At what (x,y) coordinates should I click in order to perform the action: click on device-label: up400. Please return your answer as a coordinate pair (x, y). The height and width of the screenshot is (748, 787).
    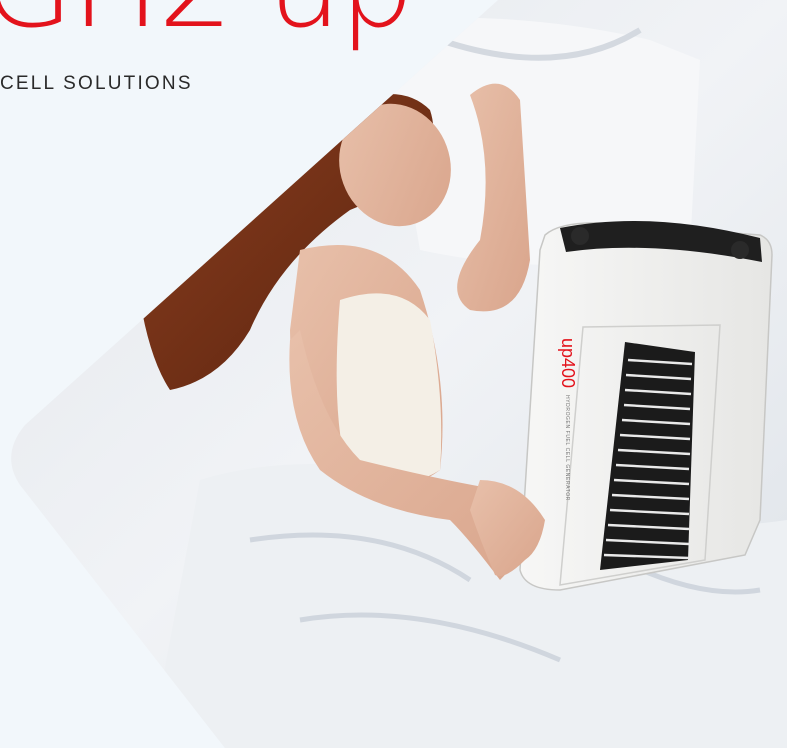
    Looking at the image, I should click on (568, 363).